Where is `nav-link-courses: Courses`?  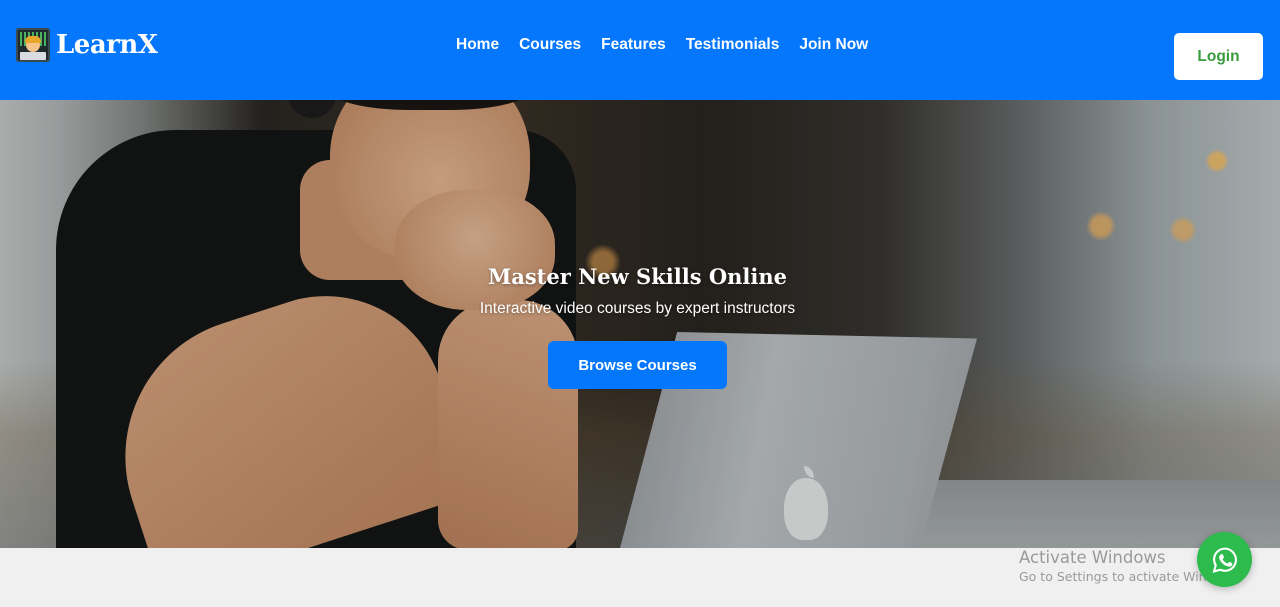 nav-link-courses: Courses is located at coordinates (550, 45).